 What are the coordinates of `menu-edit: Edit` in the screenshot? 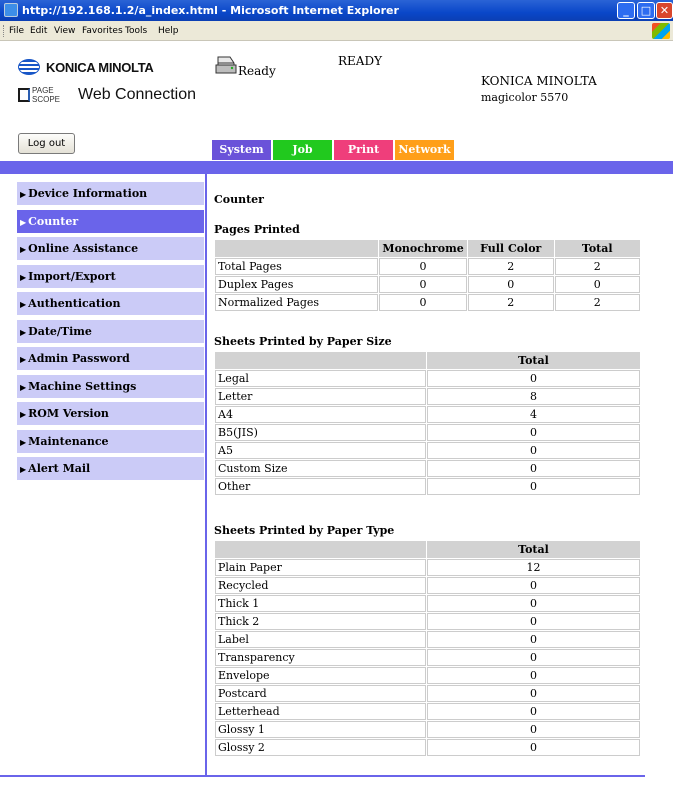 It's located at (38, 31).